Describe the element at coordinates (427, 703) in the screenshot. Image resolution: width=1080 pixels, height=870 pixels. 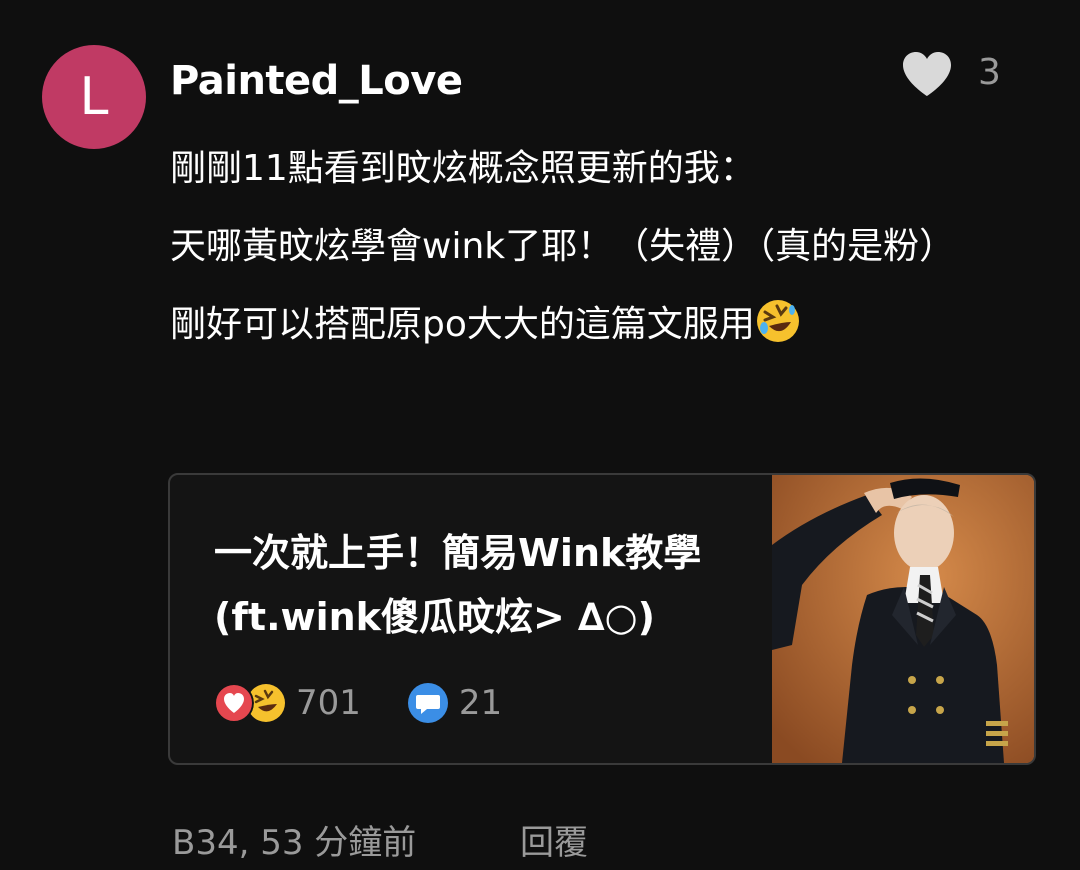
I see `comment-bubble-icon` at that location.